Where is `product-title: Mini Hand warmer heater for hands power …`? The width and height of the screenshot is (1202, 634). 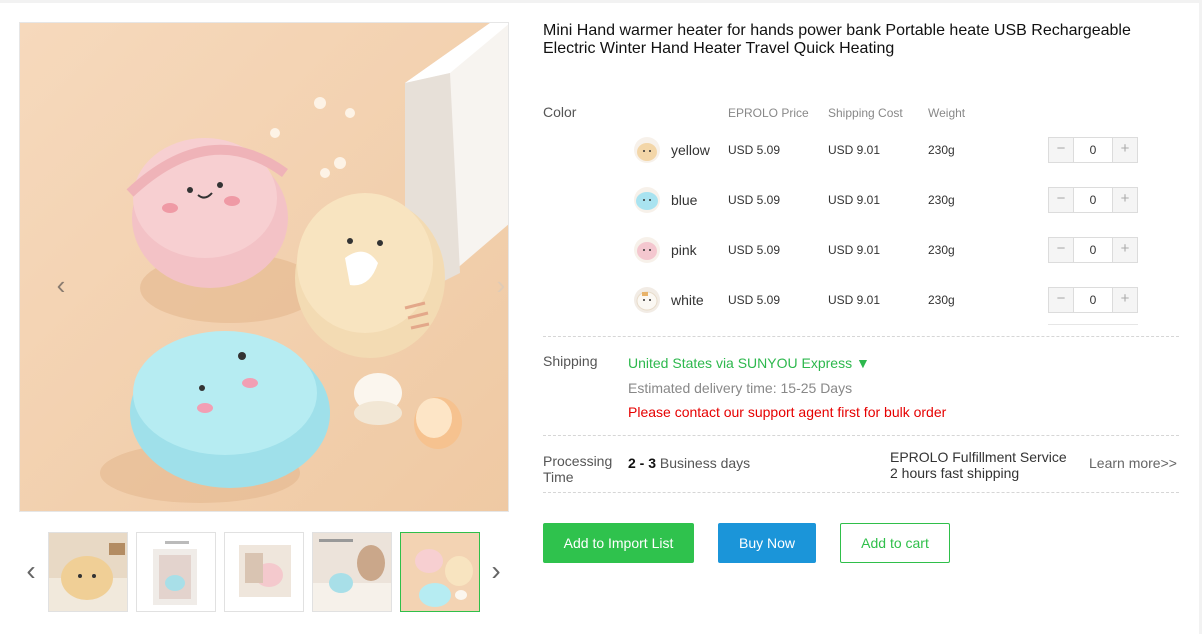
product-title: Mini Hand warmer heater for hands power … is located at coordinates (837, 39).